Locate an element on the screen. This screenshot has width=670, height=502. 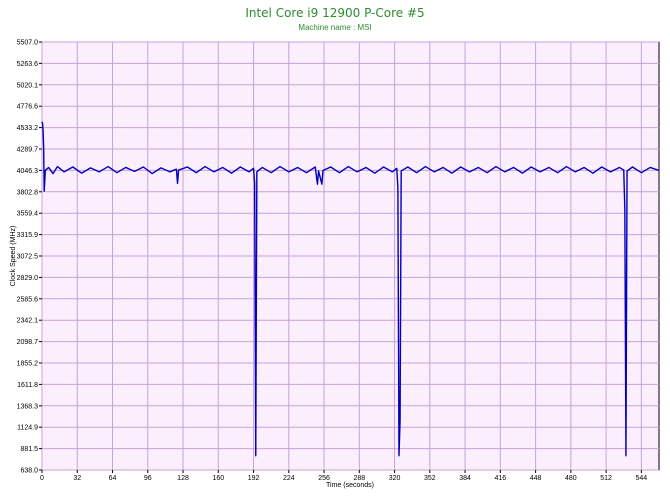
y-tick-label: 5020.1 is located at coordinates (28, 85).